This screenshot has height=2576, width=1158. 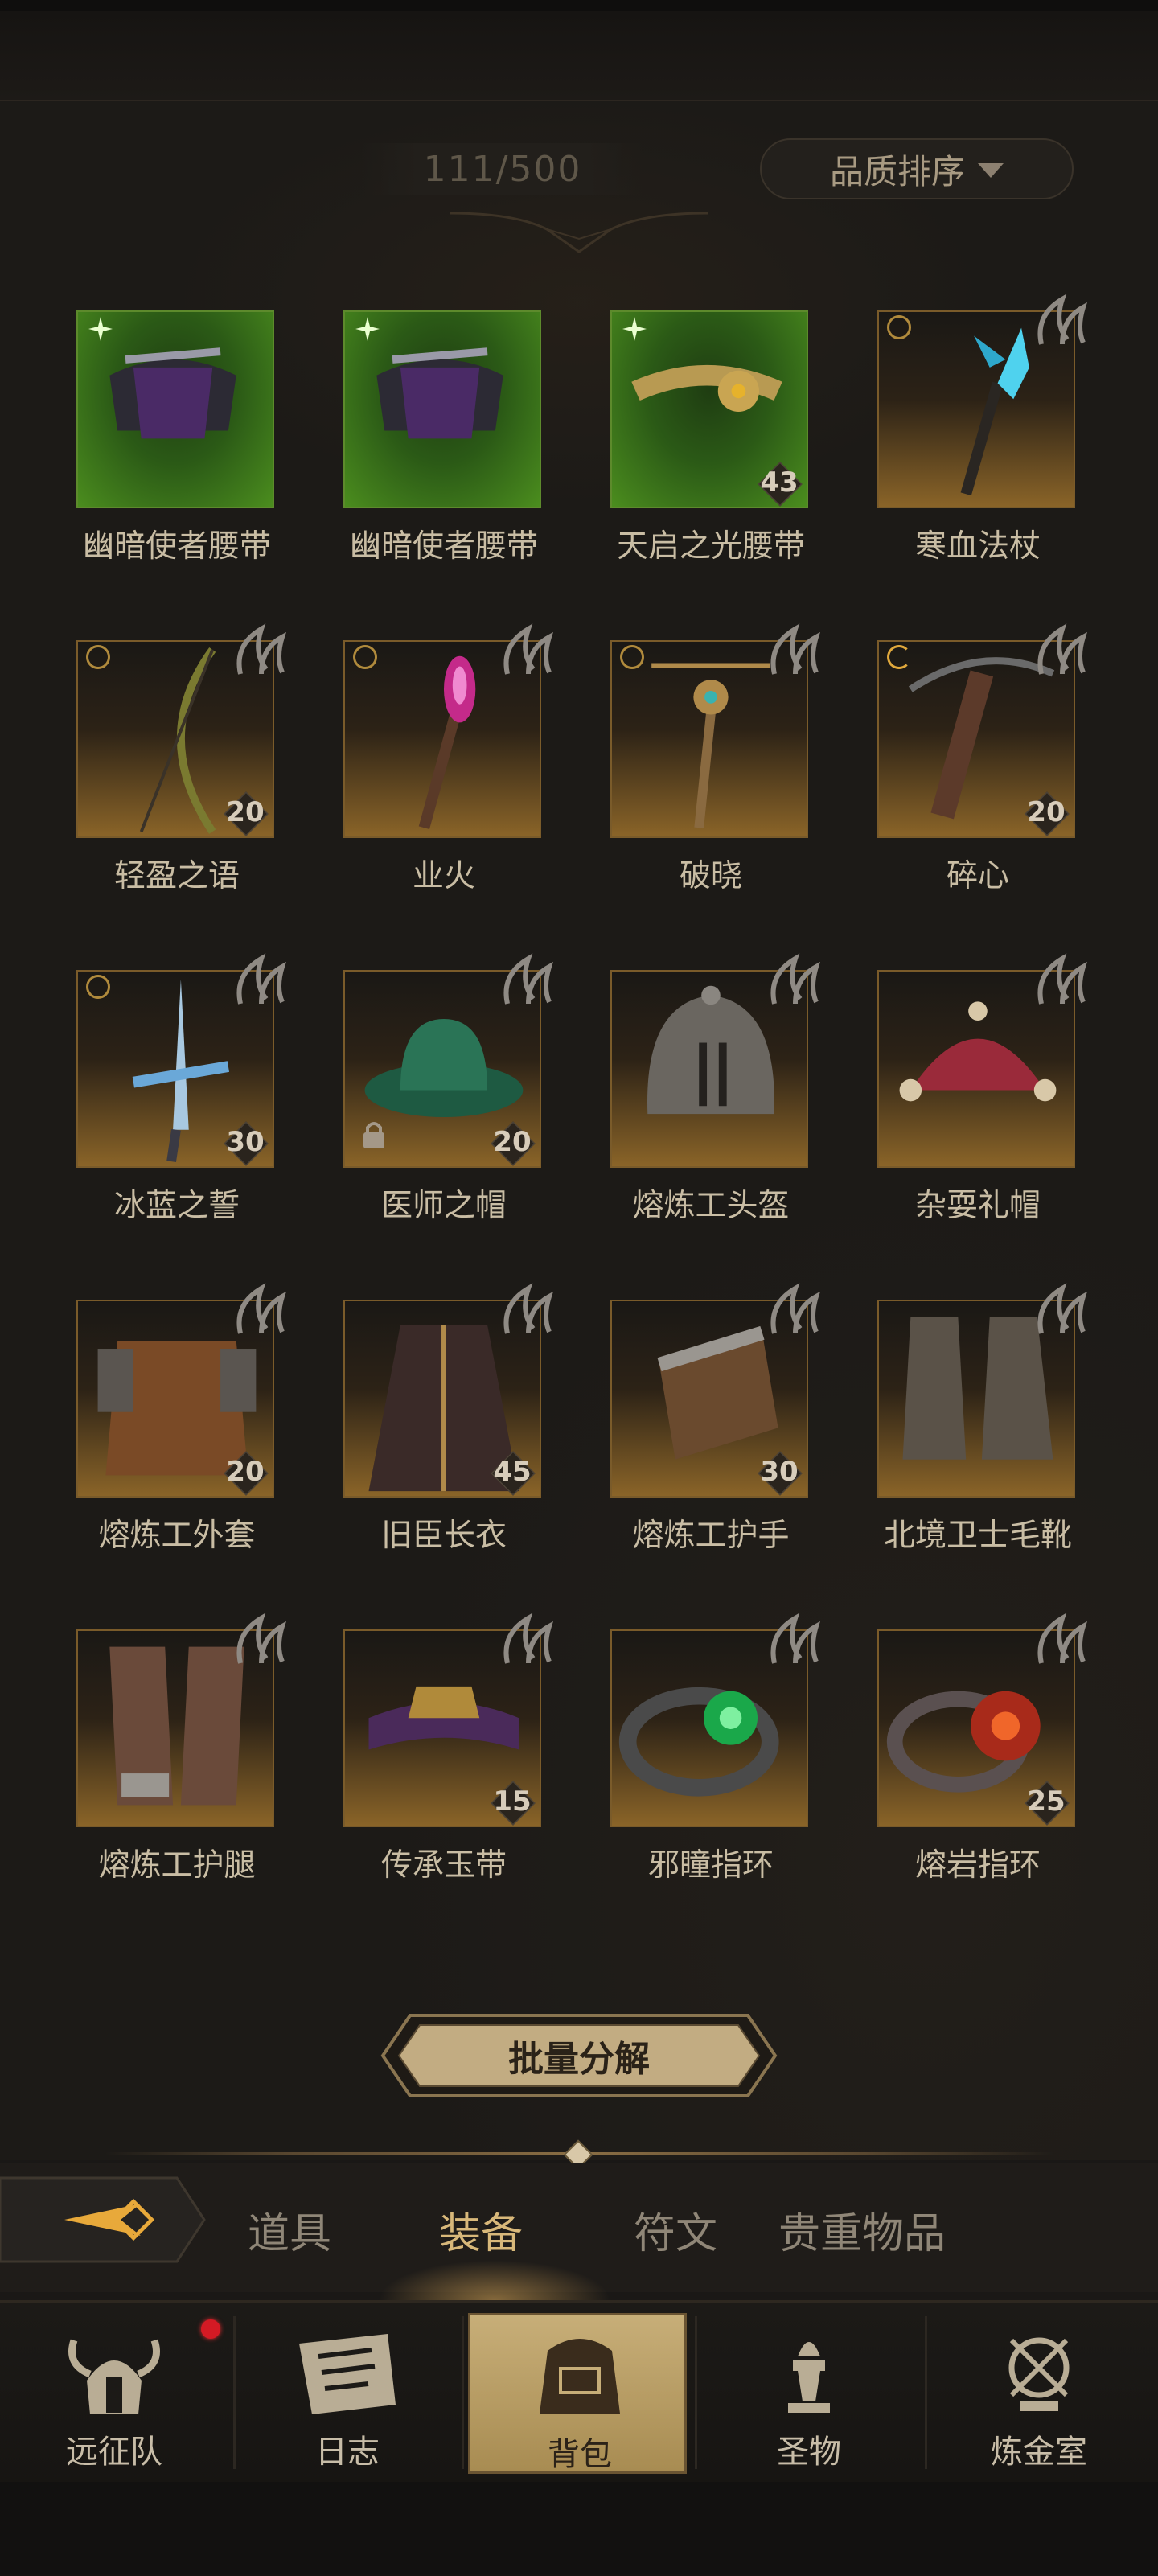 I want to click on sort-dropdown: 品质排序, so click(x=917, y=168).